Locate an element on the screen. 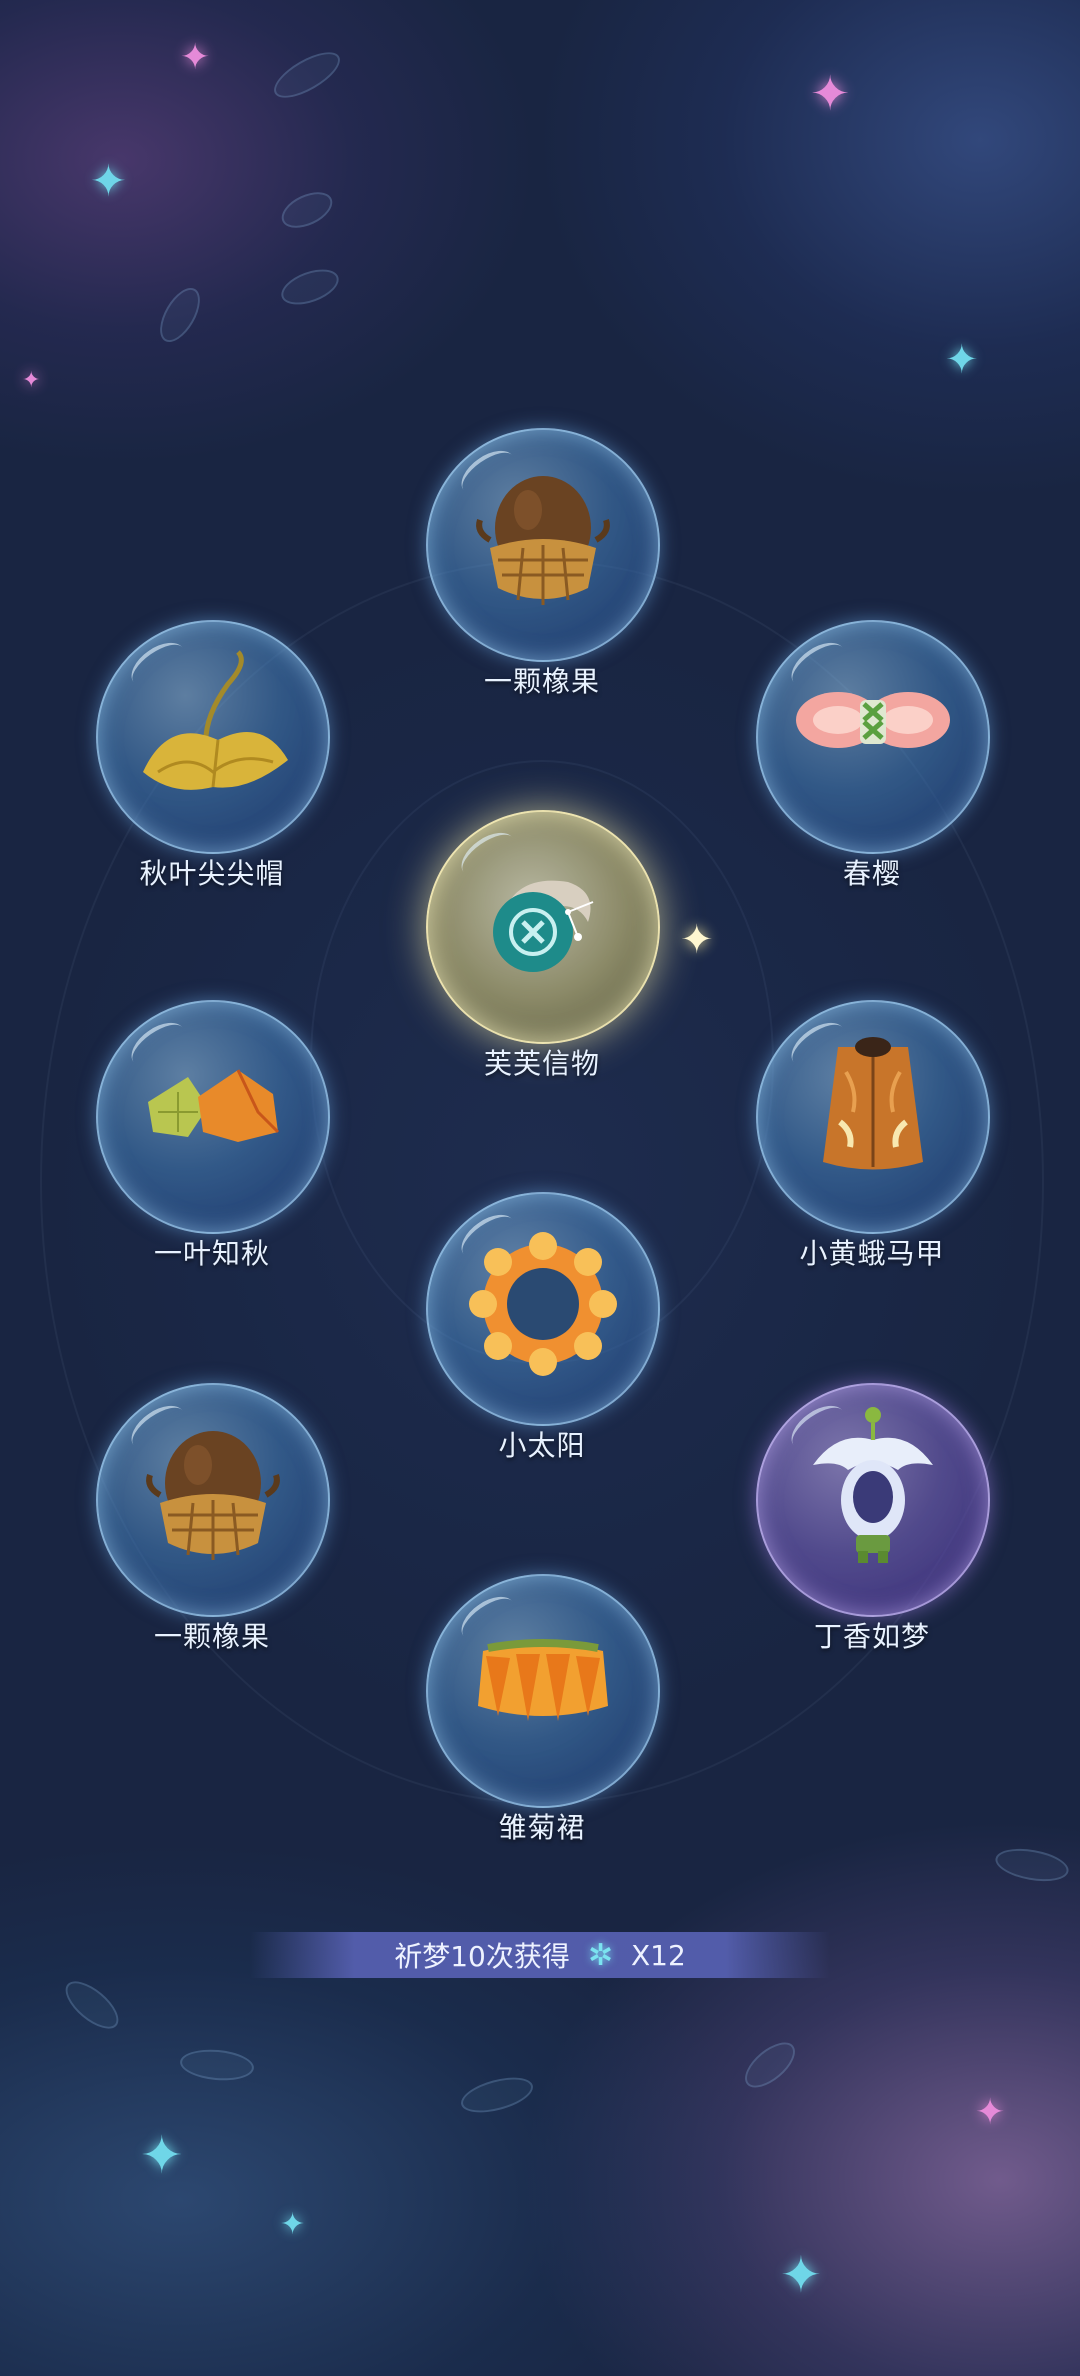  reward-bubble-purple is located at coordinates (873, 1500).